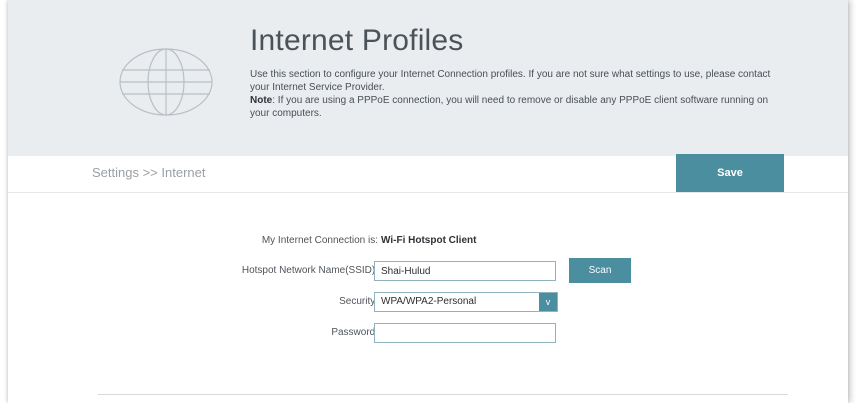  What do you see at coordinates (548, 302) in the screenshot?
I see `chevron-down-icon: v` at bounding box center [548, 302].